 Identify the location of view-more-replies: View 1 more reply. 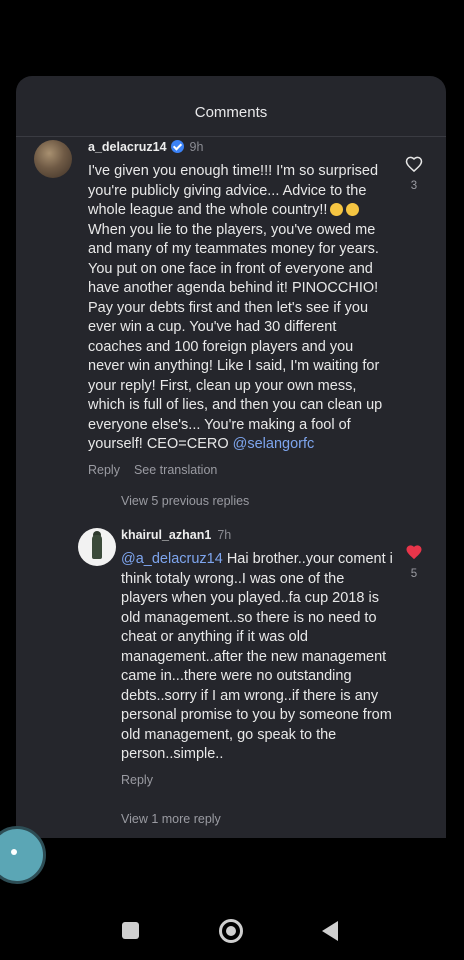
(171, 819).